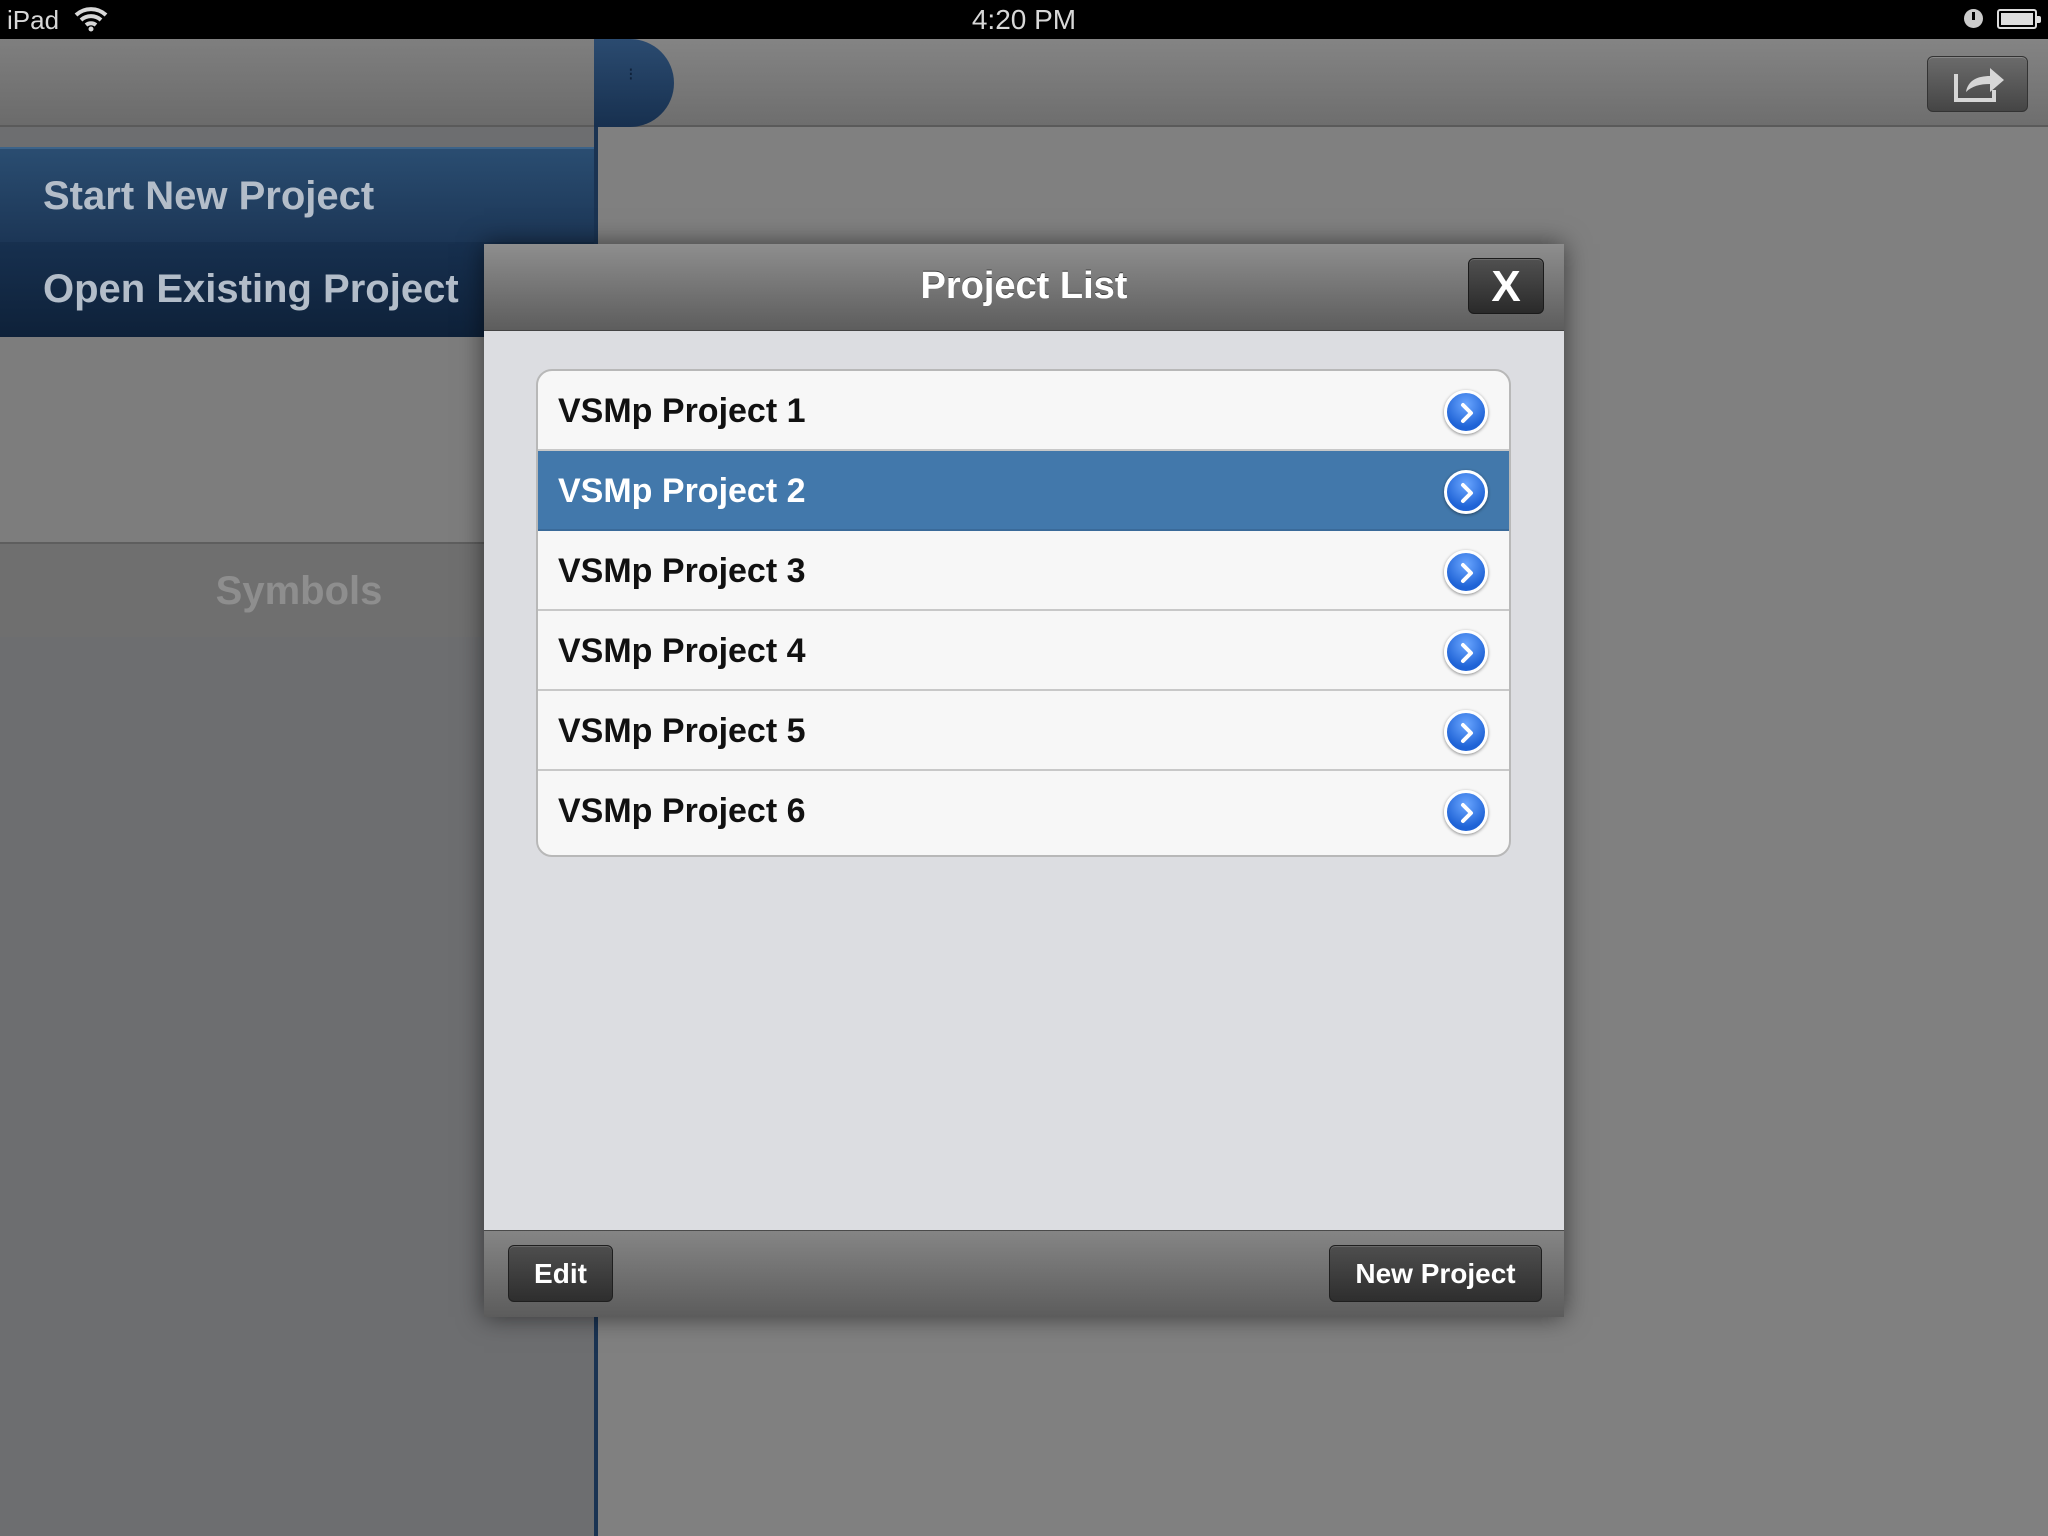 This screenshot has width=2048, height=1536. I want to click on detail-navbar, so click(1323, 83).